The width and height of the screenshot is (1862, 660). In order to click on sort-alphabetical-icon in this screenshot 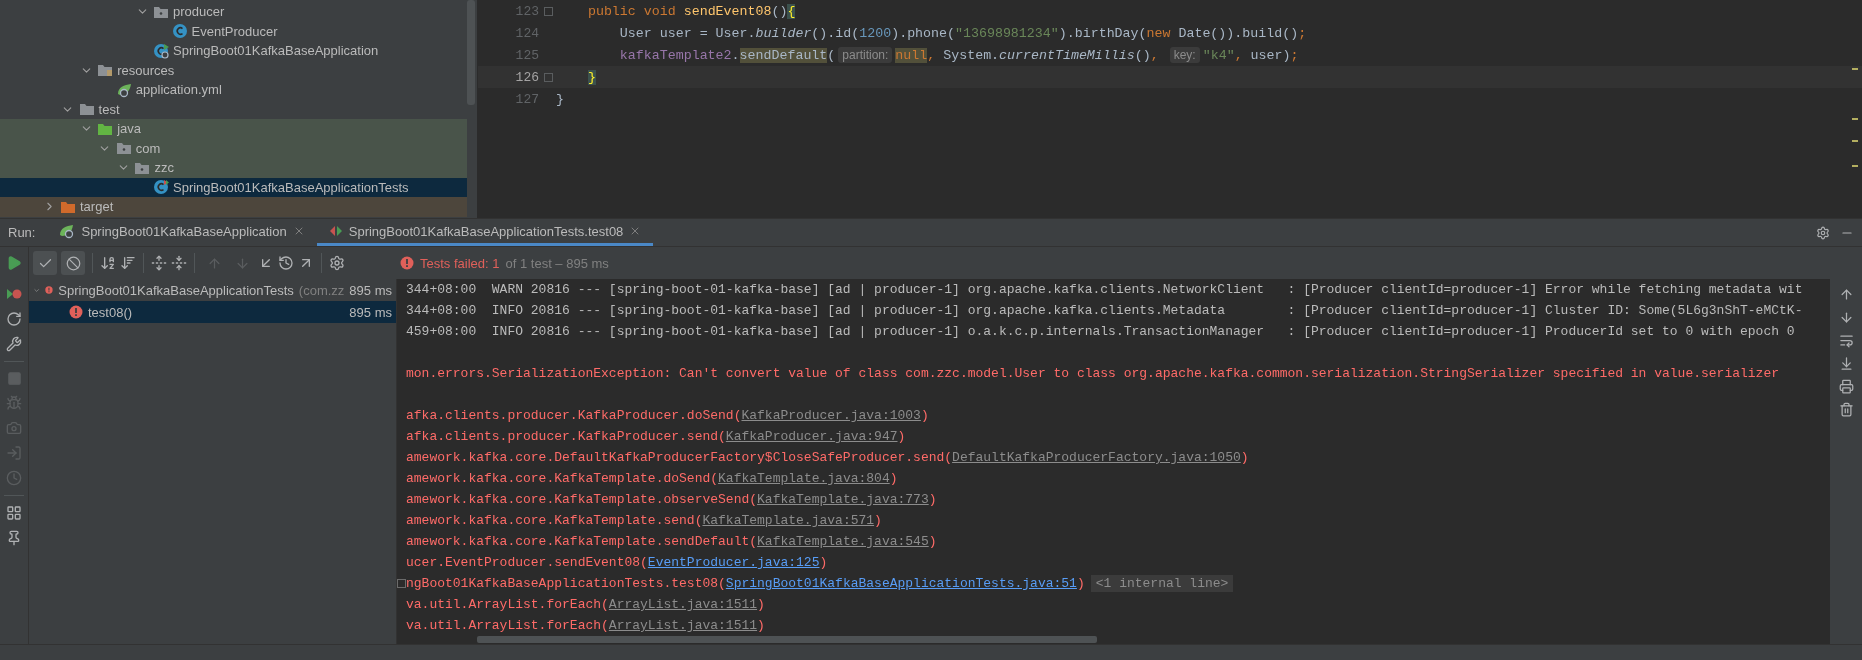, I will do `click(108, 263)`.